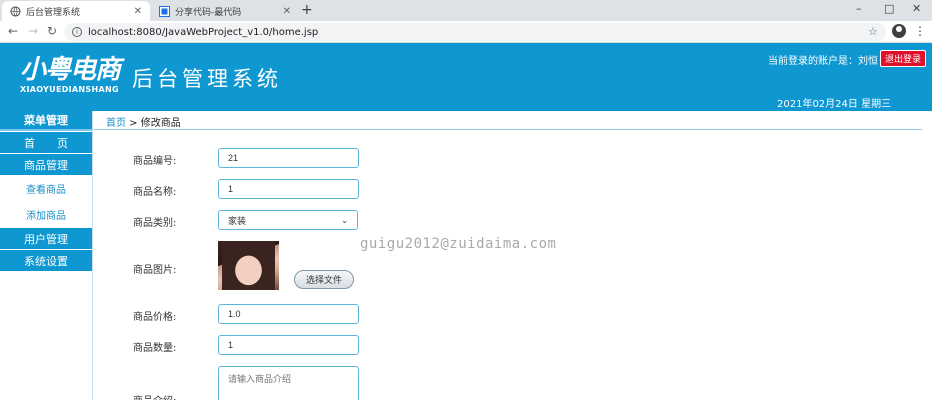  I want to click on sidebar-heading: 菜单管理, so click(46, 121).